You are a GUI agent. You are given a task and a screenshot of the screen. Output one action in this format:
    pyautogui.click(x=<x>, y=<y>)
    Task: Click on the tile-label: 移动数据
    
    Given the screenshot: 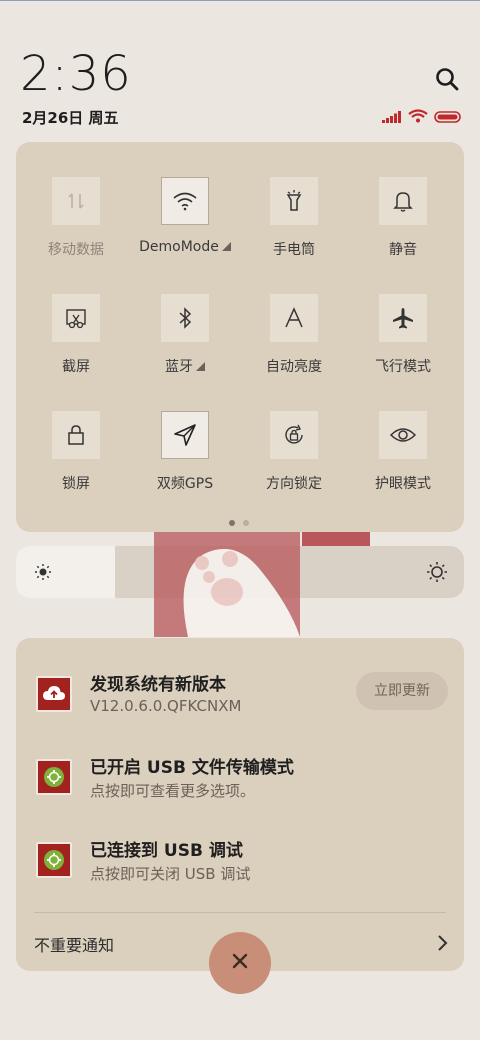 What is the action you would take?
    pyautogui.click(x=76, y=250)
    